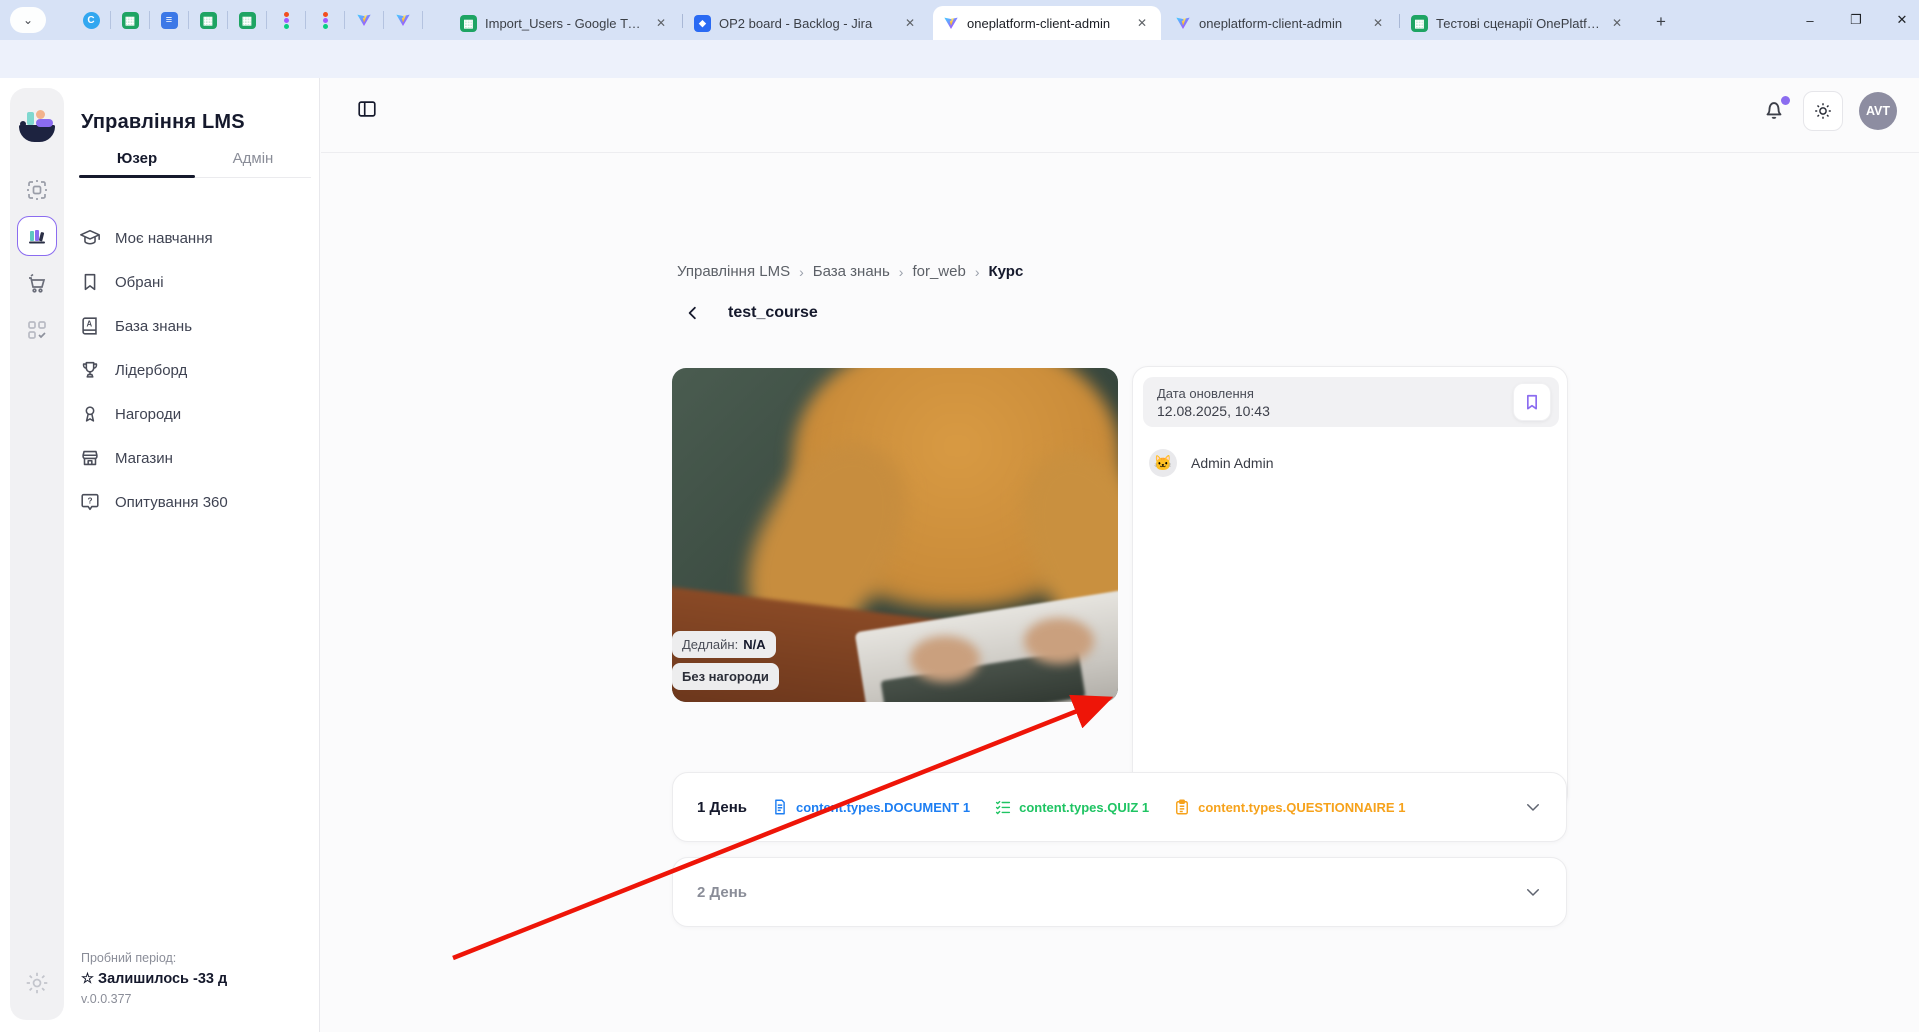 The height and width of the screenshot is (1032, 1919). I want to click on tab-title: OP2 board - Backlog - Jira, so click(796, 23).